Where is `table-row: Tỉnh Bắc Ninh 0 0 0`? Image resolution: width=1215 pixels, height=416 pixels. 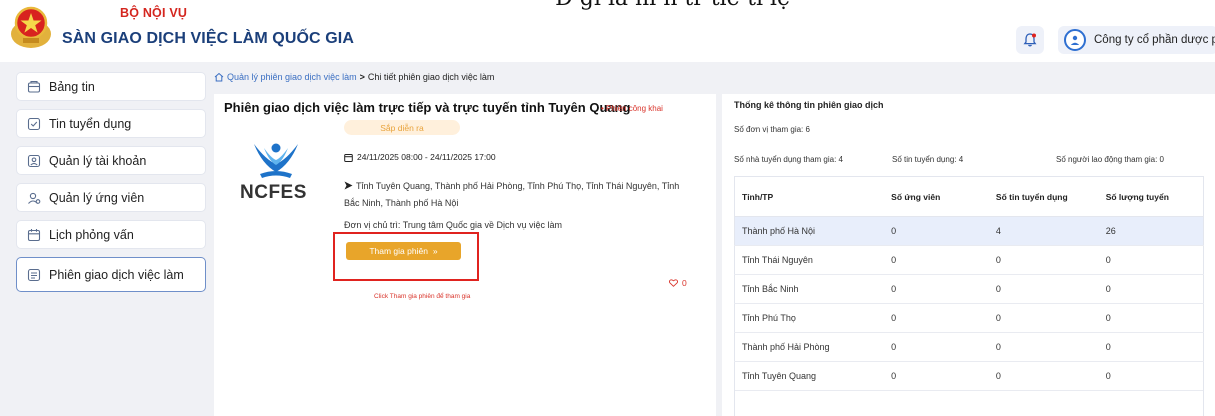 table-row: Tỉnh Bắc Ninh 0 0 0 is located at coordinates (969, 289).